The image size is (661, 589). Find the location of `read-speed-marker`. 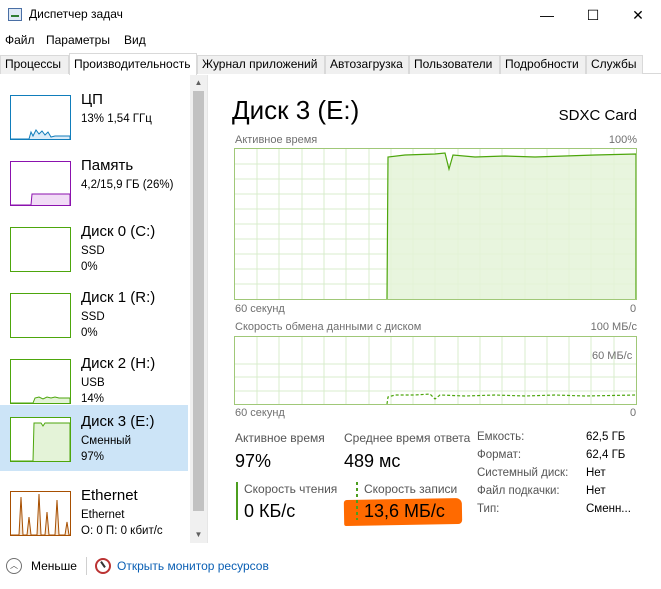

read-speed-marker is located at coordinates (237, 501).